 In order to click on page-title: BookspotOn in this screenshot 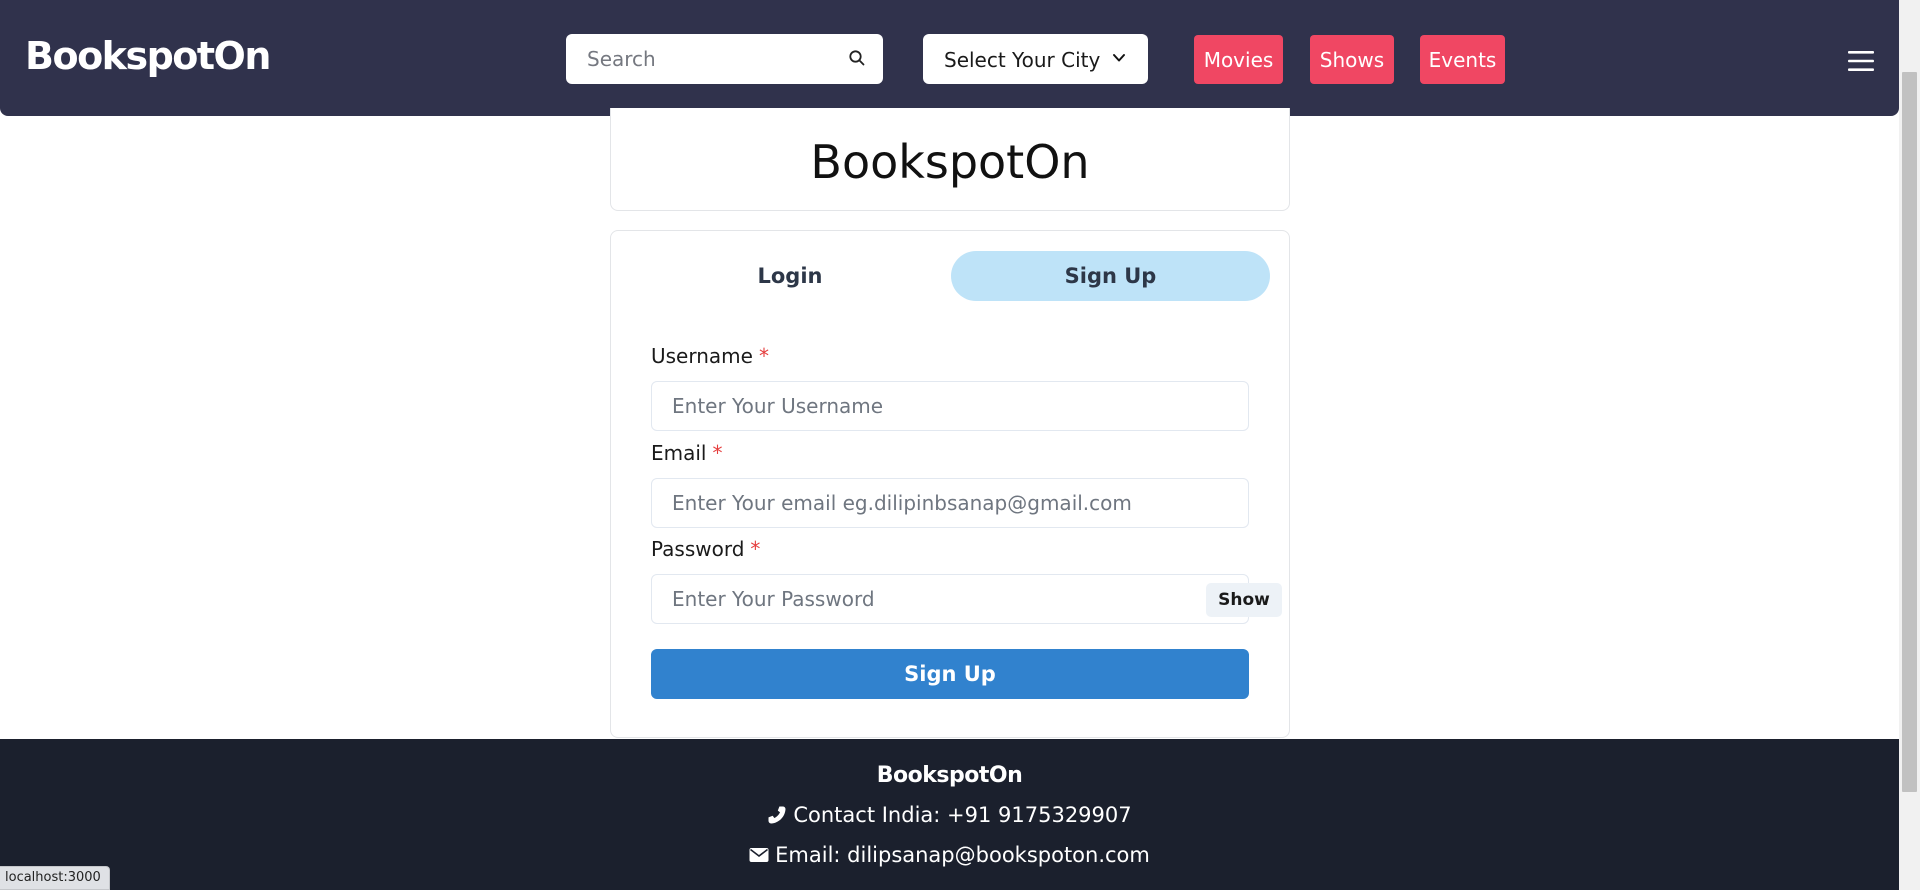, I will do `click(950, 162)`.